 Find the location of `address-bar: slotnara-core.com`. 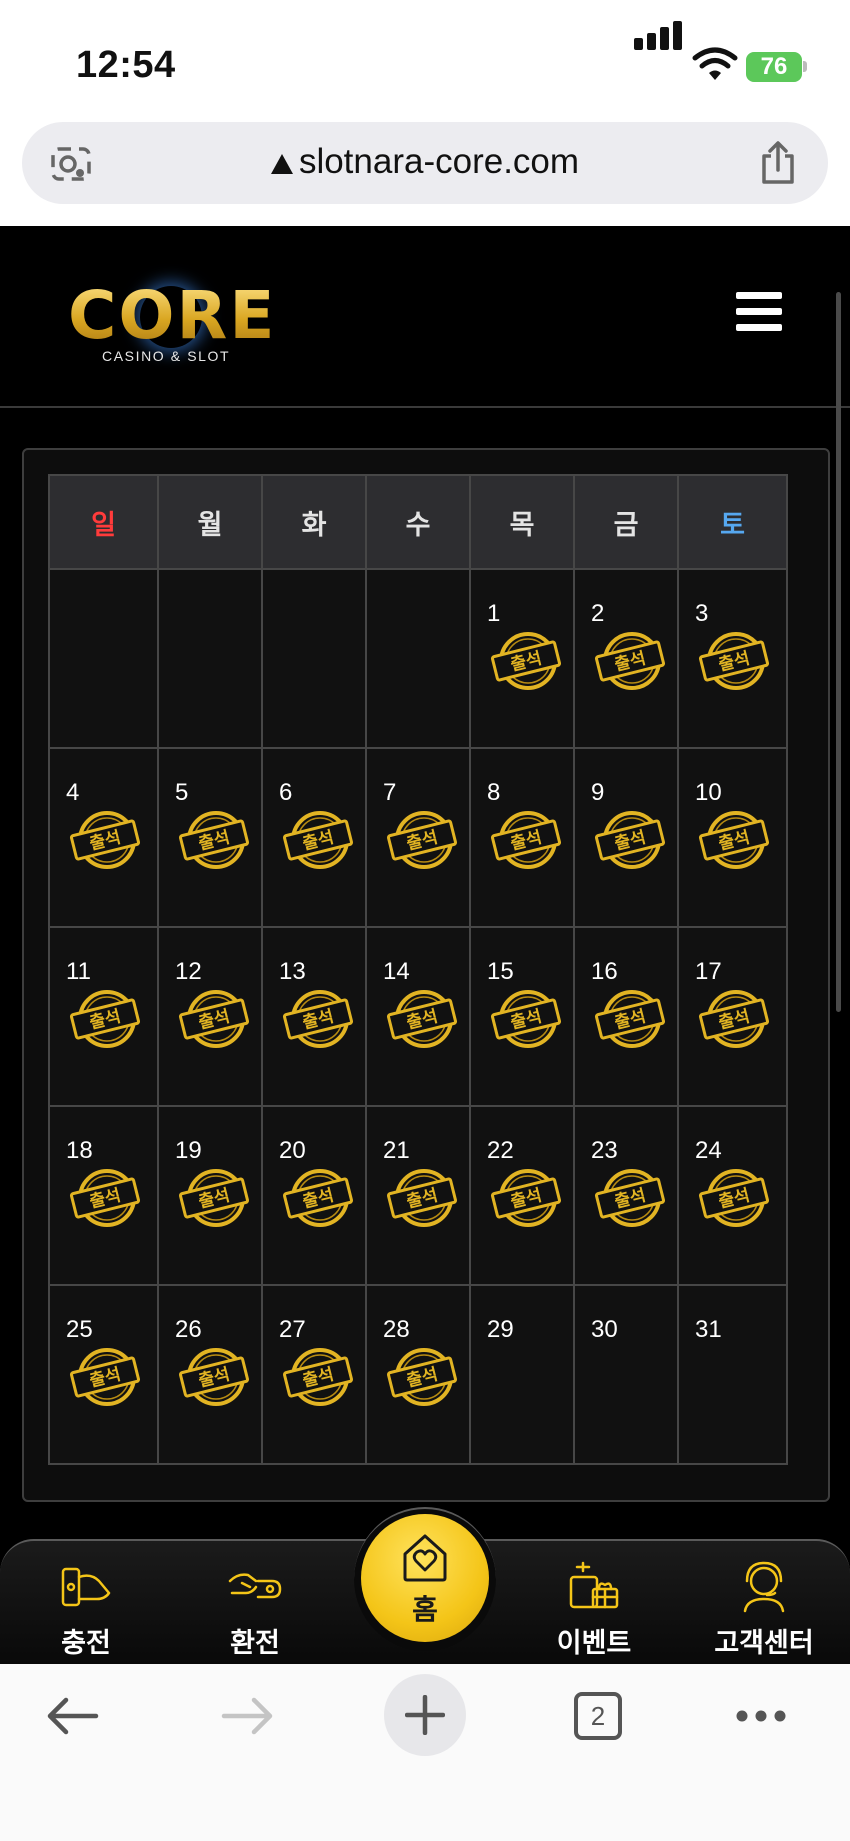

address-bar: slotnara-core.com is located at coordinates (425, 163).